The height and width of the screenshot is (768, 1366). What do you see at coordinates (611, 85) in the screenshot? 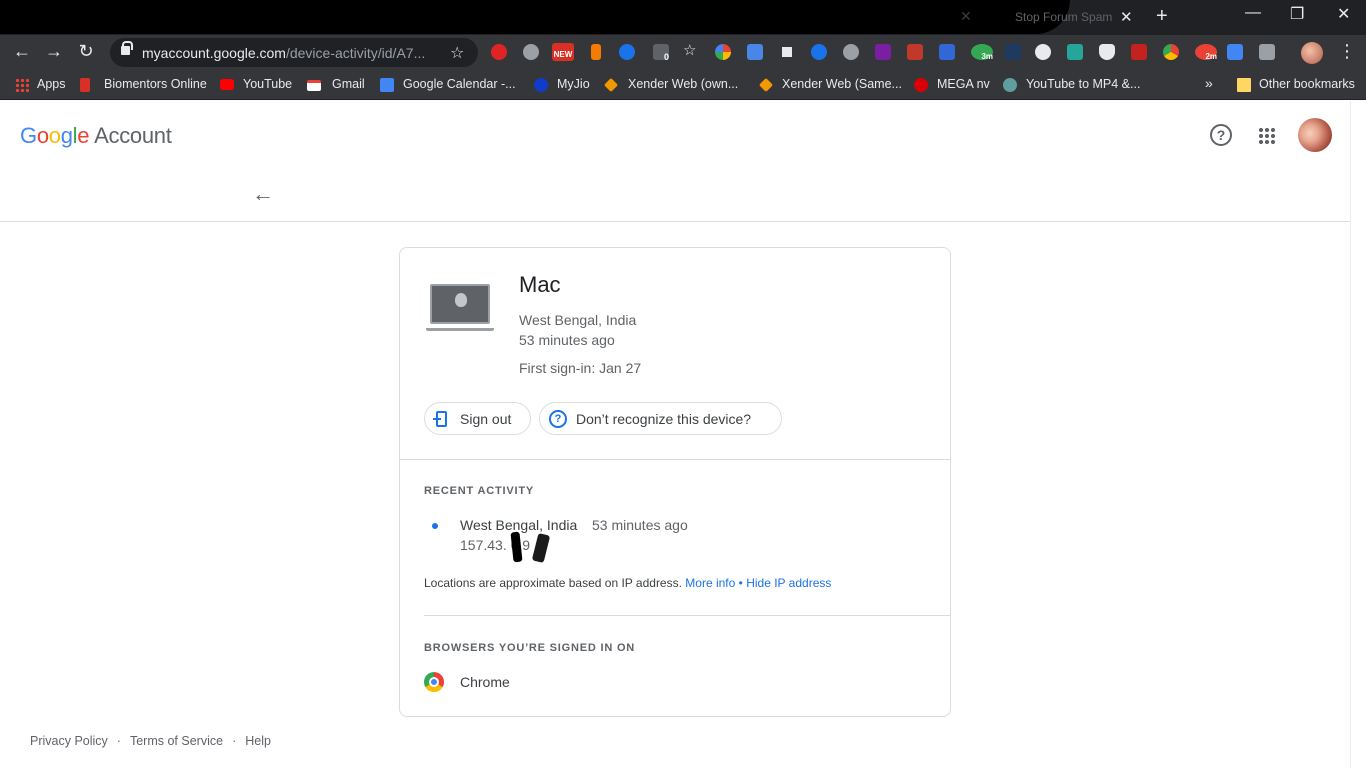
I see `xender-icon` at bounding box center [611, 85].